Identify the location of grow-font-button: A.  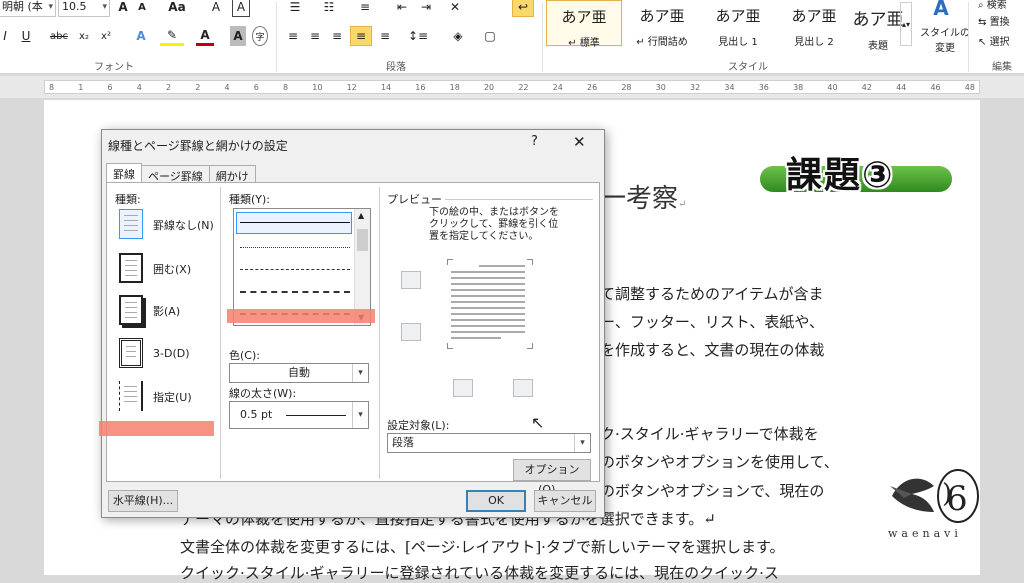
(123, 8).